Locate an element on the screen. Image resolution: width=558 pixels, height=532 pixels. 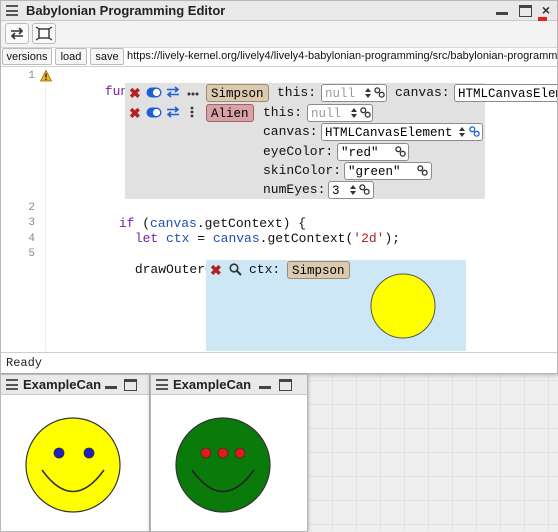
numeyes-label: numEyes: is located at coordinates (294, 189).